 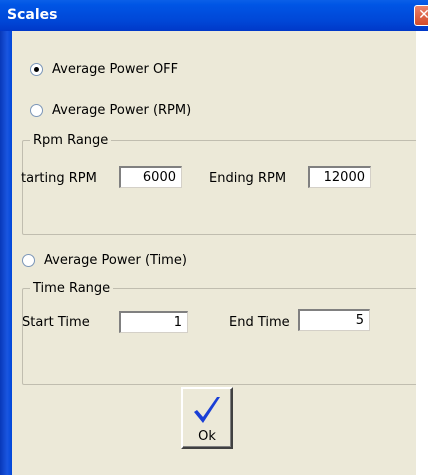 What do you see at coordinates (207, 410) in the screenshot?
I see `checkmark-icon` at bounding box center [207, 410].